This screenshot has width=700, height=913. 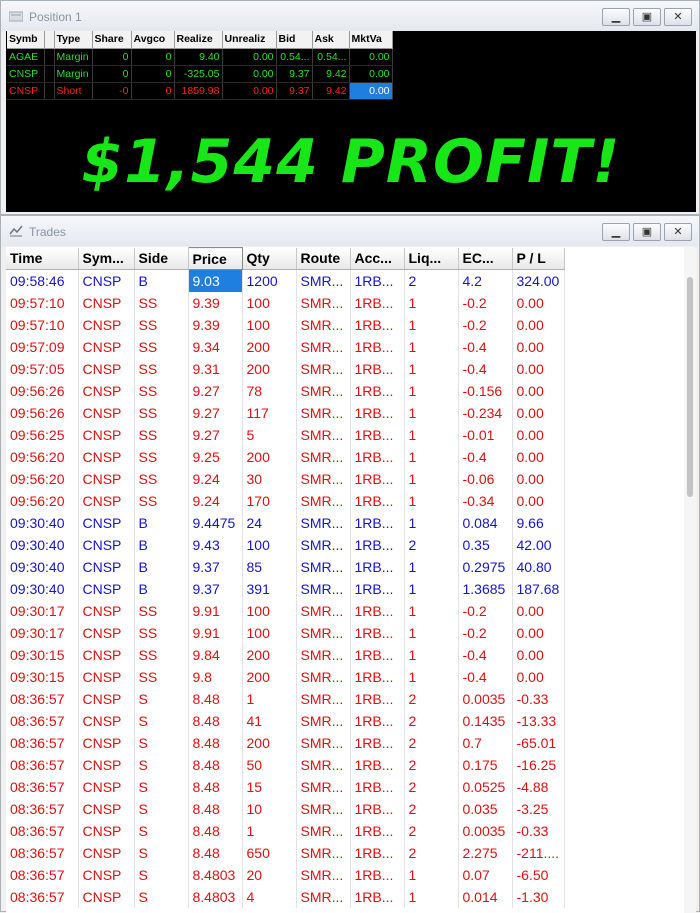 I want to click on position-column-header: Symb, so click(x=26, y=40).